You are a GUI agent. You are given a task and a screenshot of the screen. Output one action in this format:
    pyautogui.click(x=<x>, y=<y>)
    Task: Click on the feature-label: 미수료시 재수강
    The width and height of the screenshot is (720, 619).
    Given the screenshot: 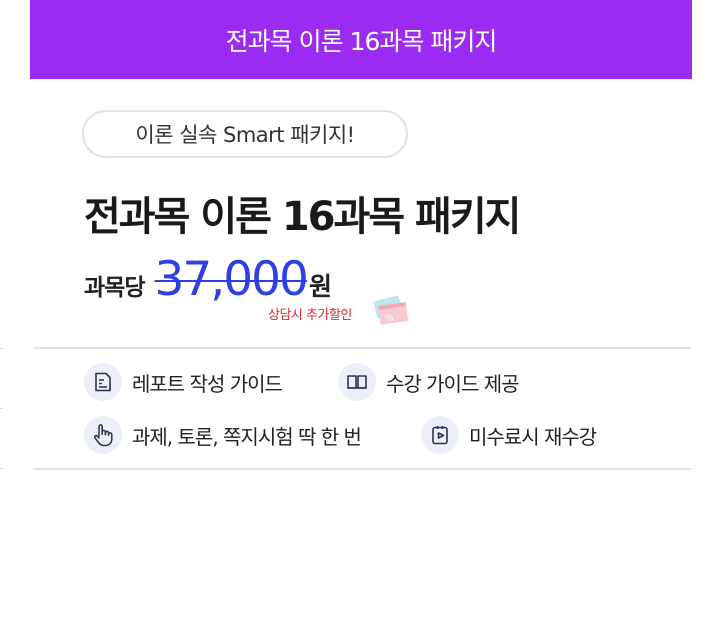 What is the action you would take?
    pyautogui.click(x=533, y=436)
    